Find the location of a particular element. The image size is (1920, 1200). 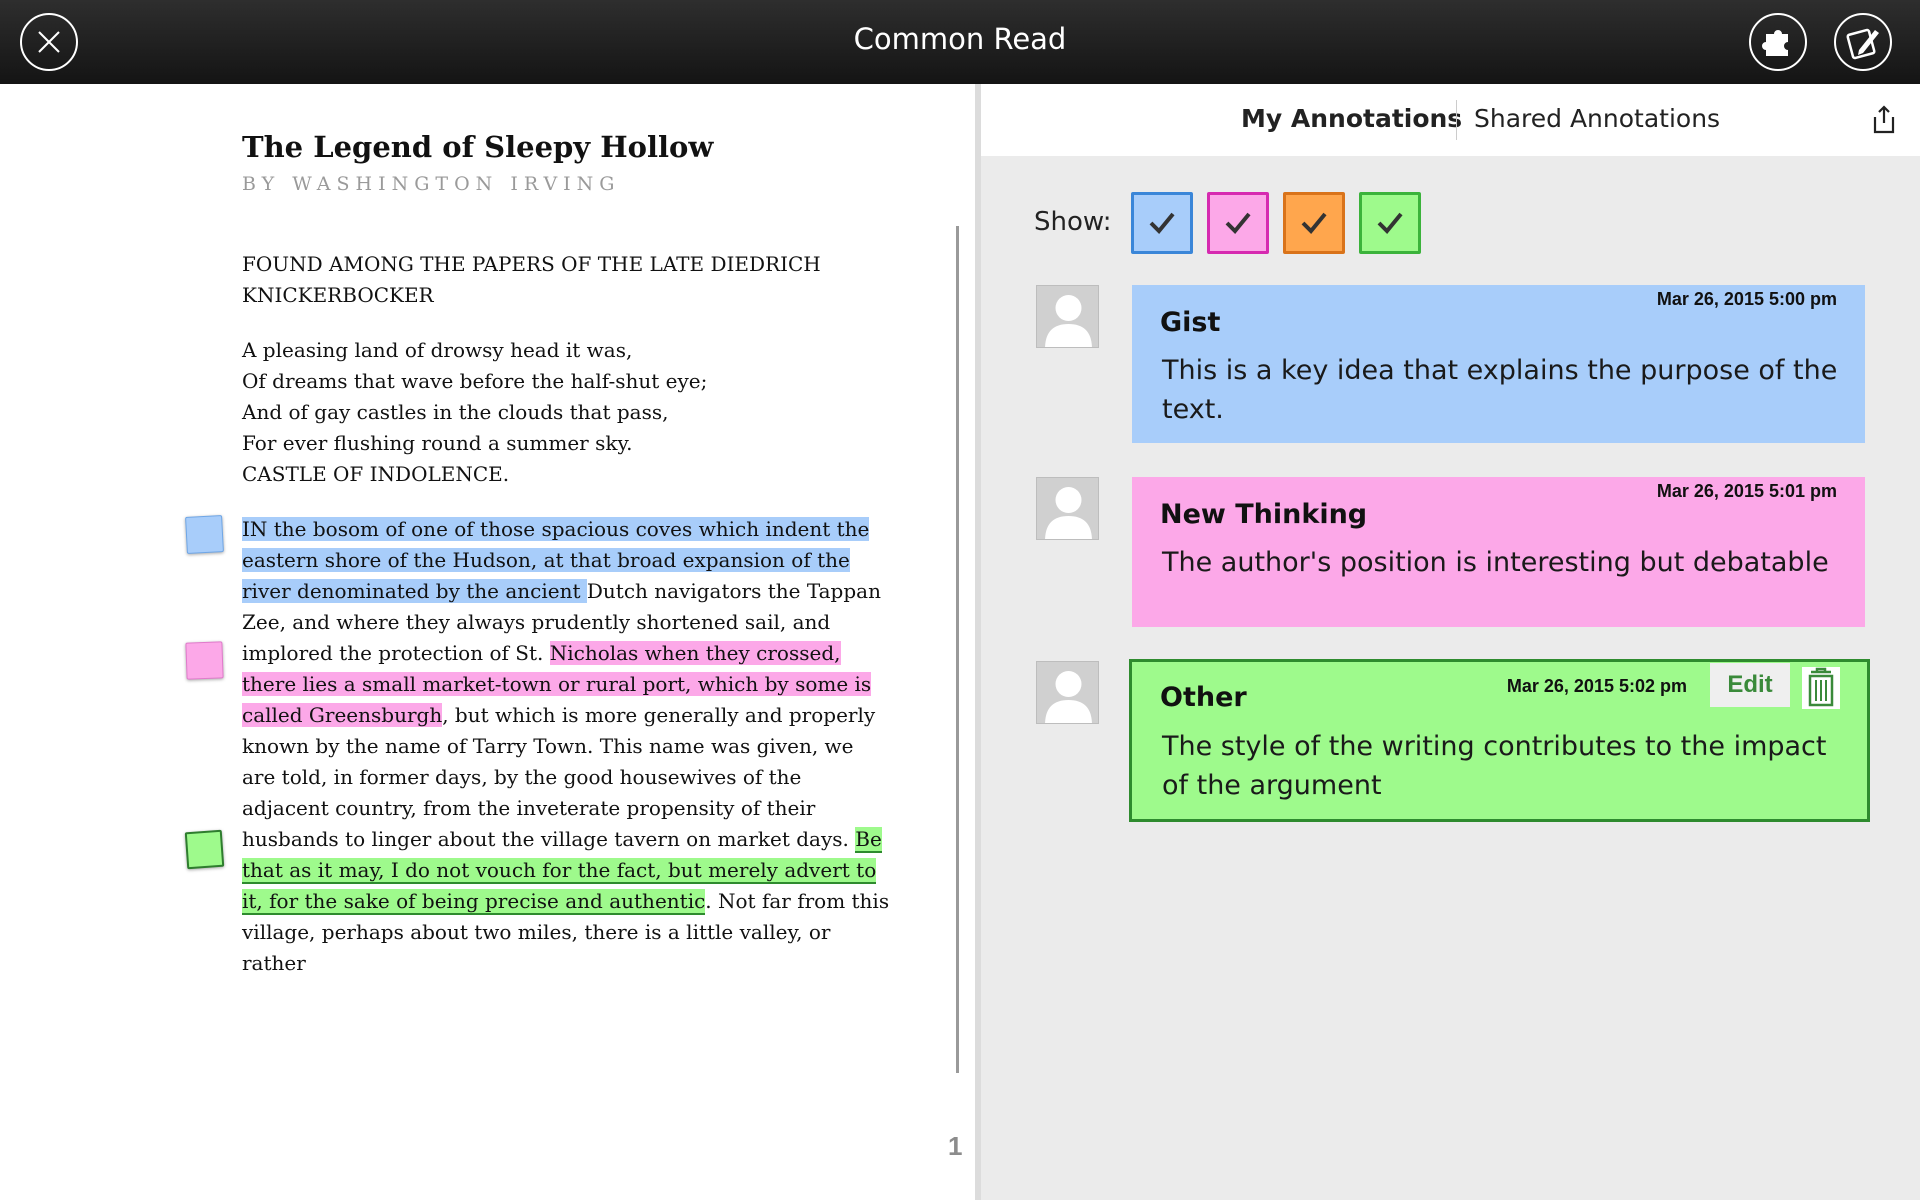

annotation-tag: Other is located at coordinates (1203, 697).